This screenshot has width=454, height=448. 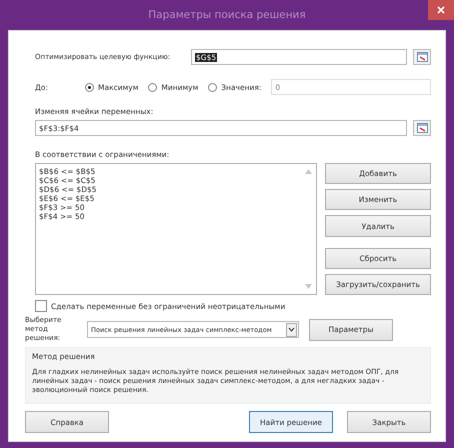 I want to click on close-icon, so click(x=441, y=10).